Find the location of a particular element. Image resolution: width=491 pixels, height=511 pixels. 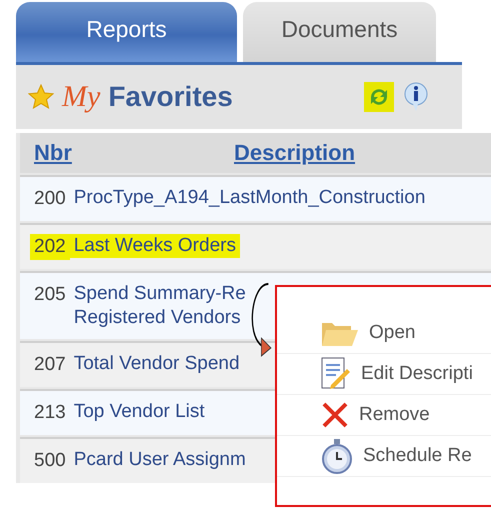

menu-item: Remove is located at coordinates (384, 415).